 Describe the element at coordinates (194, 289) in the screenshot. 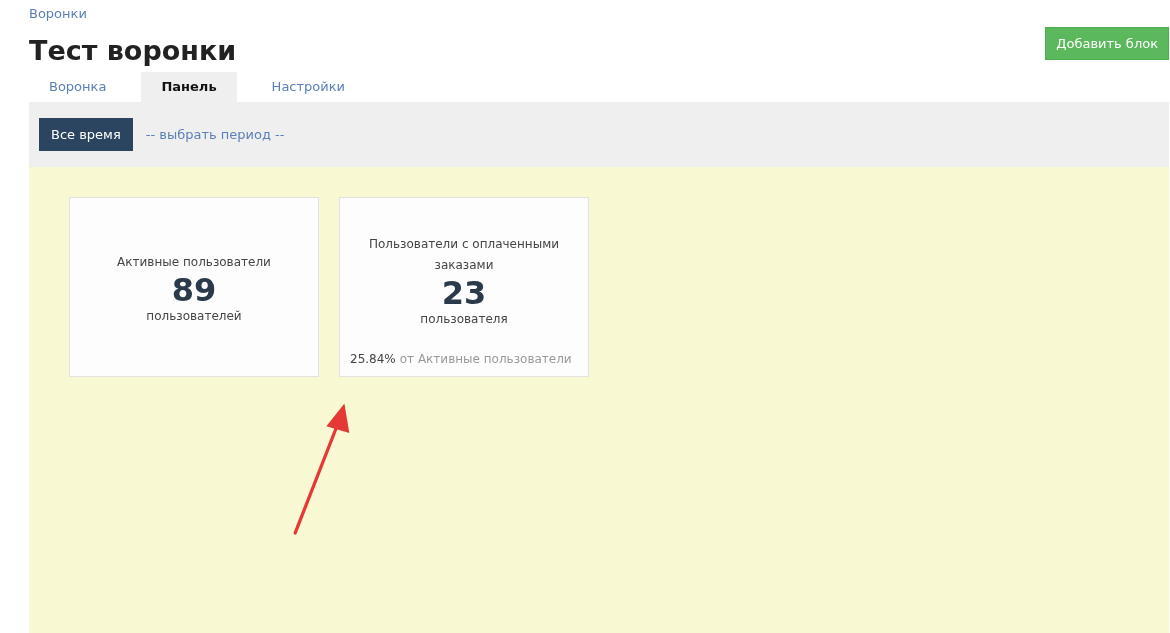

I see `metric-value: 89` at that location.